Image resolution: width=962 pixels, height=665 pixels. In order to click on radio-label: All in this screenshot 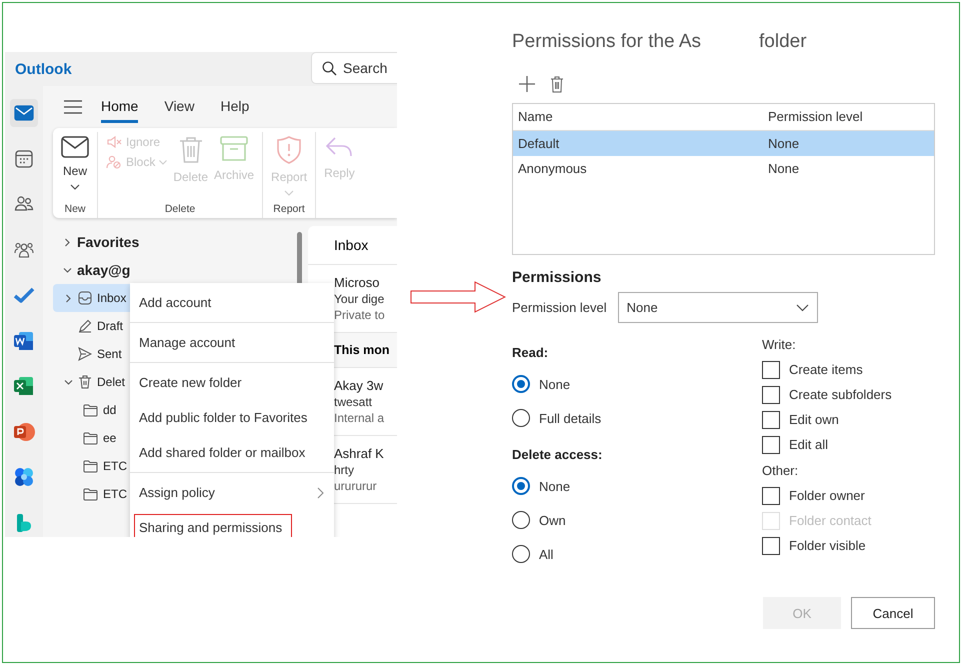, I will do `click(546, 554)`.